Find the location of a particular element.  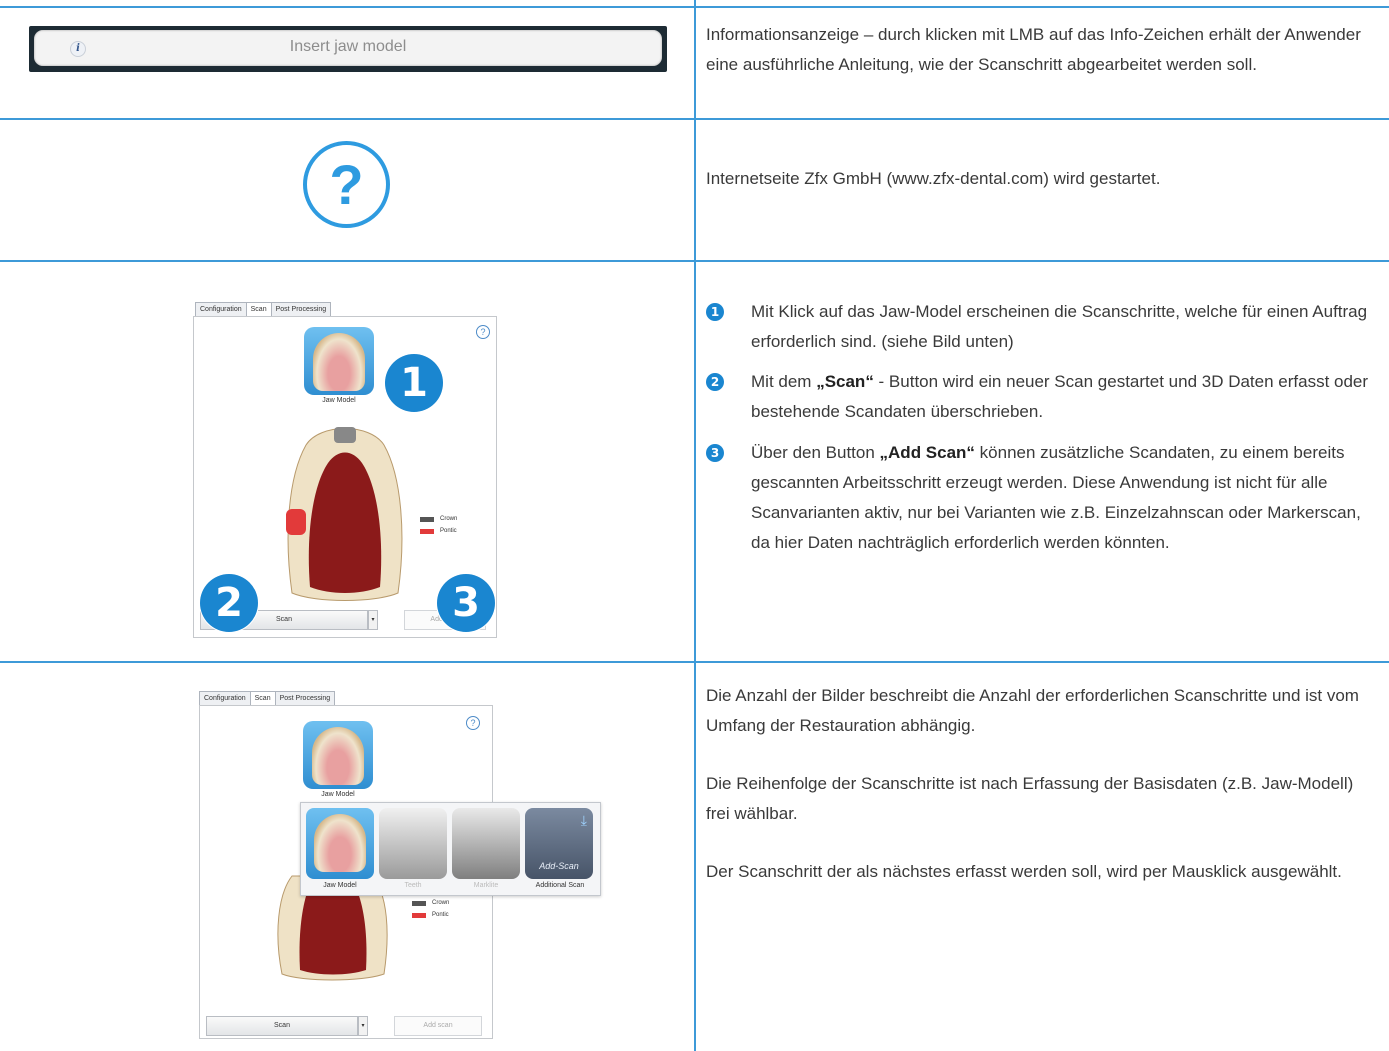

column-divider is located at coordinates (695, 525).